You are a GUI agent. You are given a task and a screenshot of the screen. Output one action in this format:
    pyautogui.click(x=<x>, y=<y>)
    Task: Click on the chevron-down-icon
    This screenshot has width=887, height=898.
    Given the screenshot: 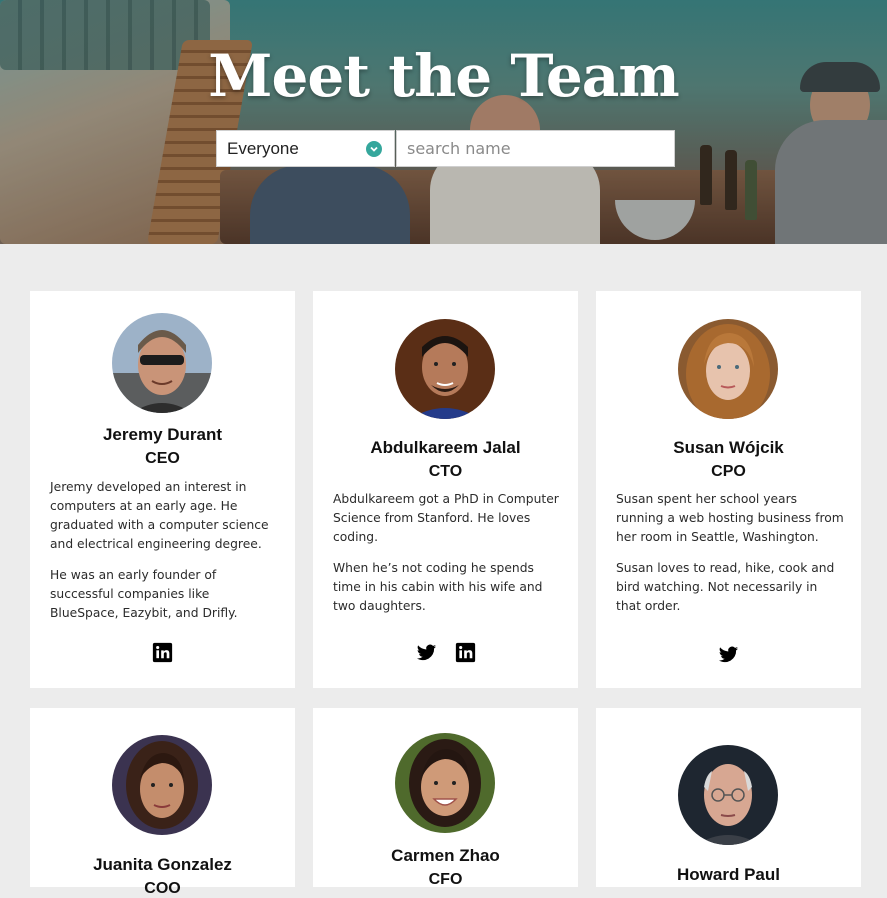 What is the action you would take?
    pyautogui.click(x=374, y=149)
    